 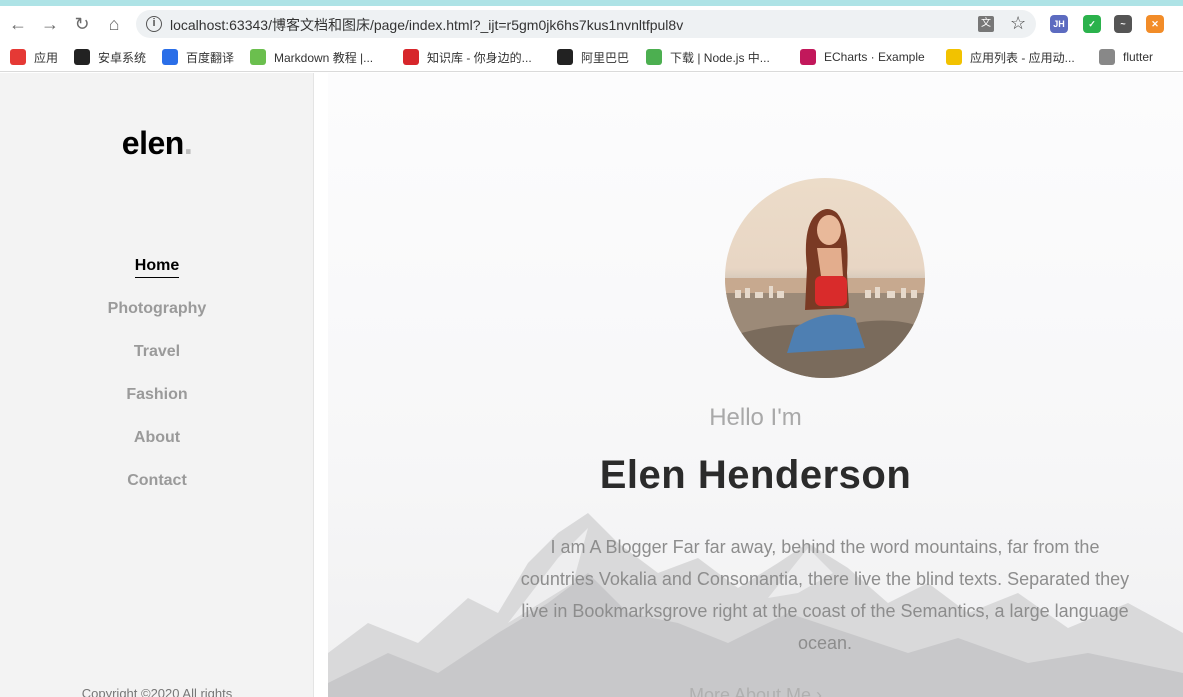 I want to click on apps-grid-icon, so click(x=18, y=57).